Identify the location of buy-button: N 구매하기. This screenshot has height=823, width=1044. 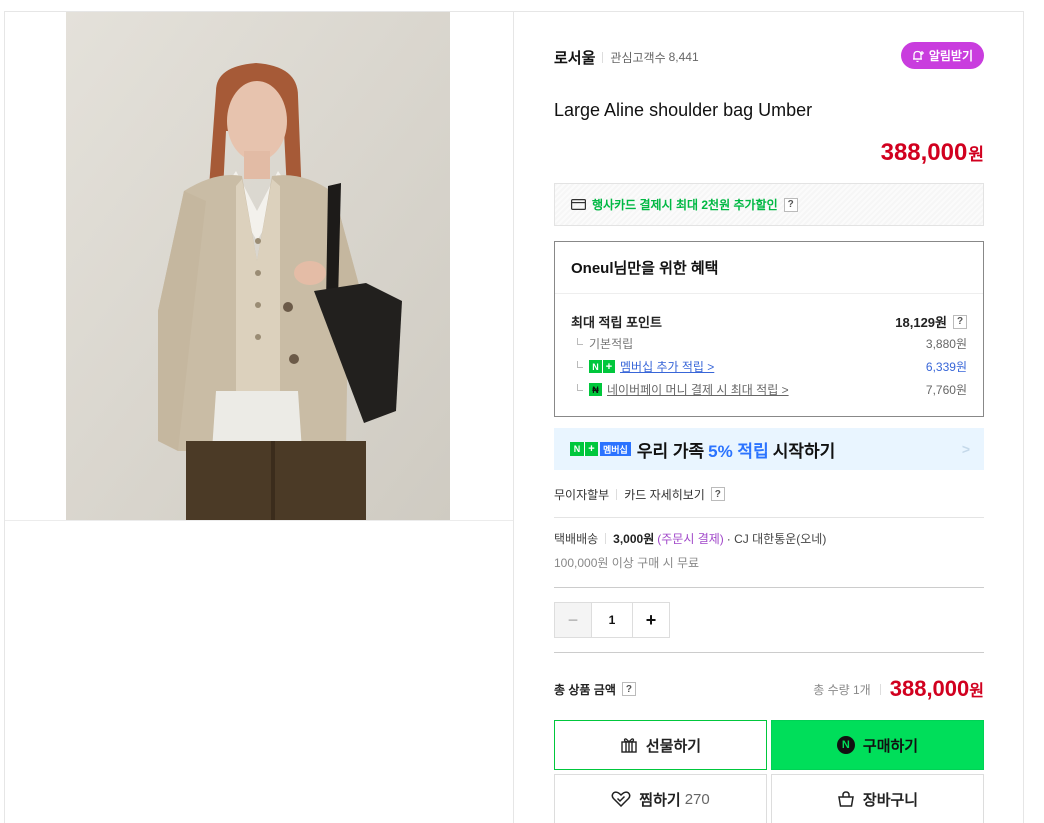
(877, 745).